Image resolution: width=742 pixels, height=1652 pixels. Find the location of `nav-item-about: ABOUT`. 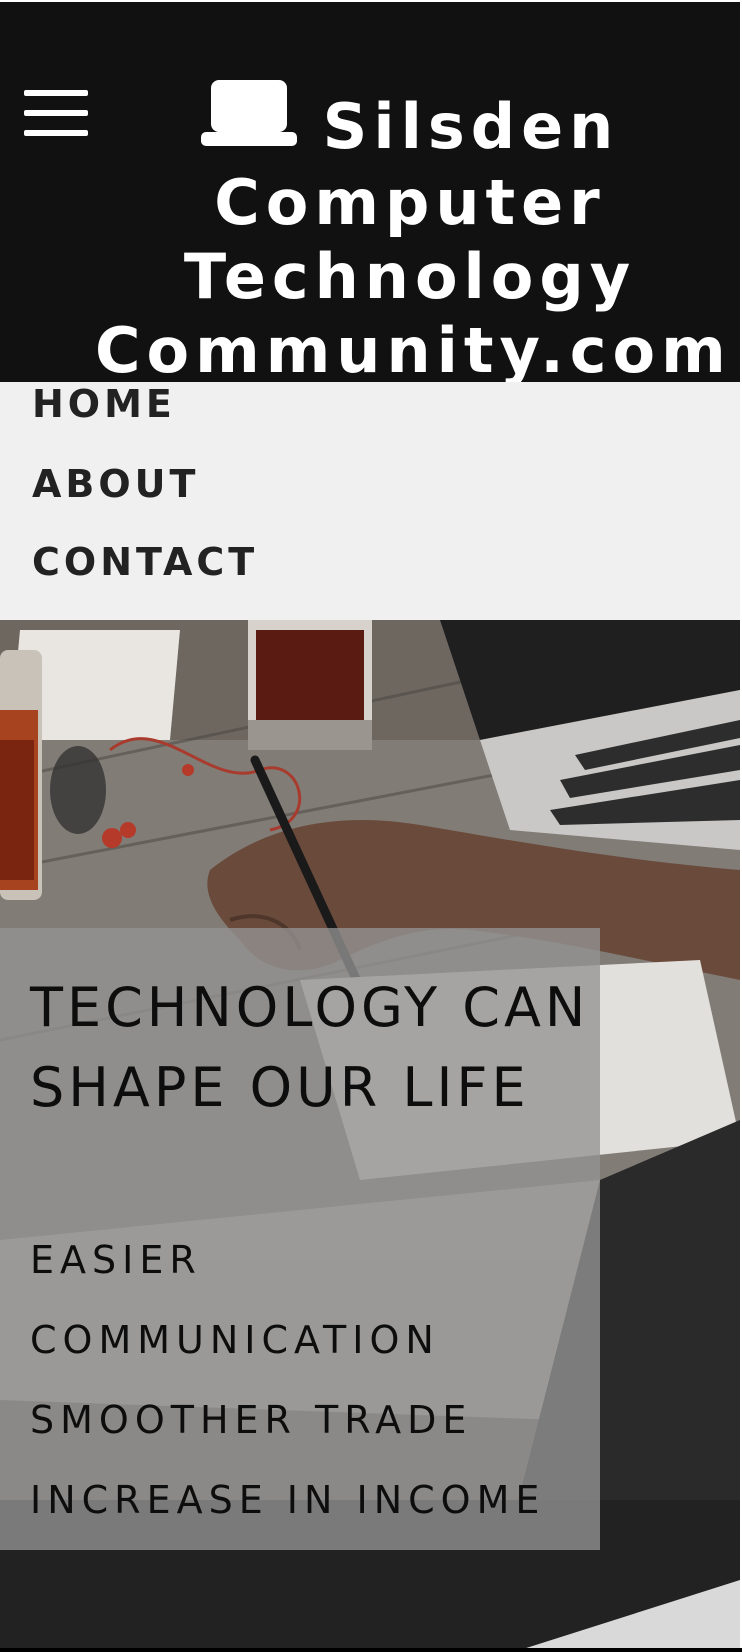

nav-item-about: ABOUT is located at coordinates (115, 484).